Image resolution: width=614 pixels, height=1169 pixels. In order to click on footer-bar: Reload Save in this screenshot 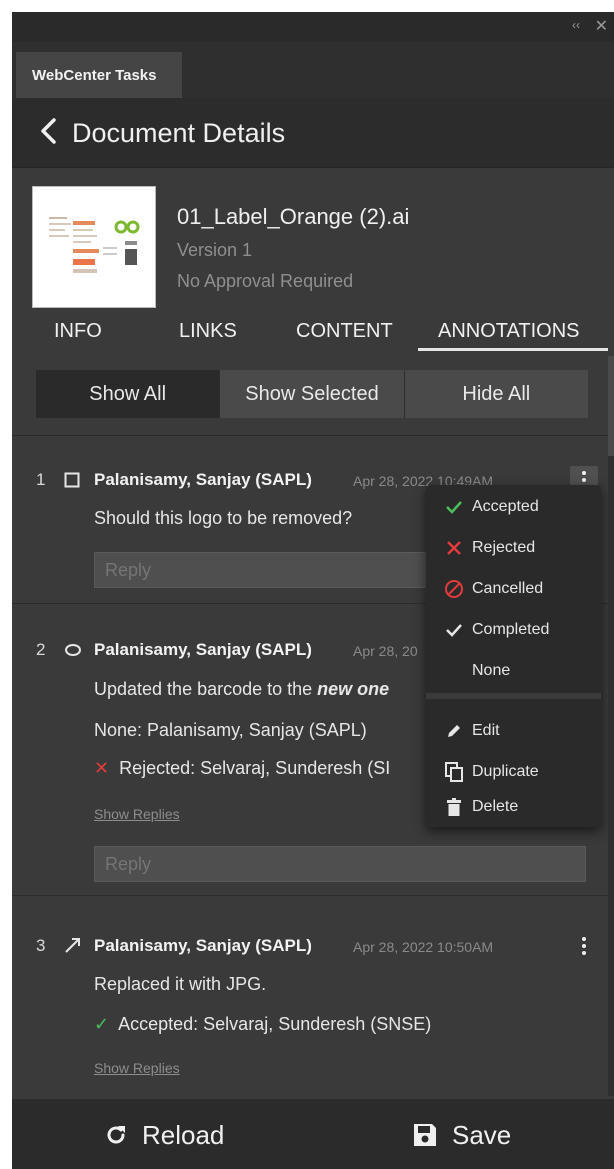, I will do `click(313, 1134)`.